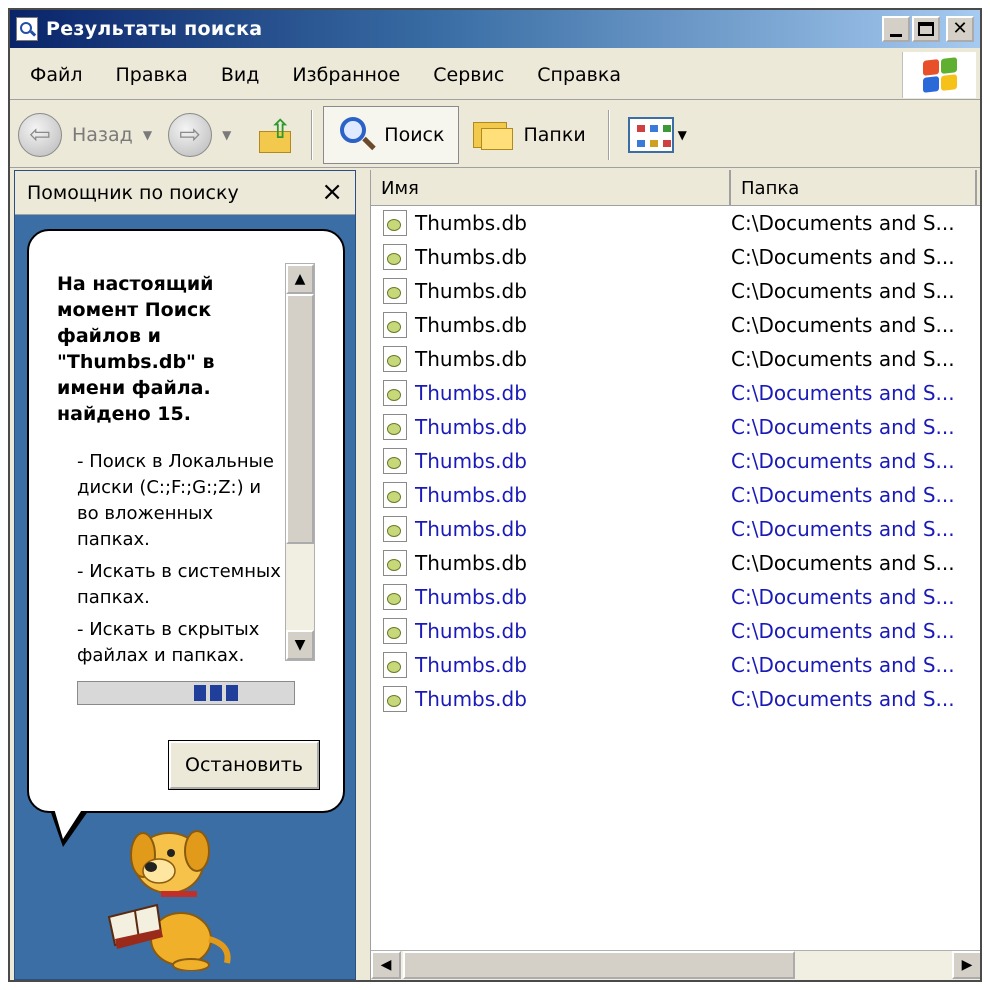 The height and width of the screenshot is (990, 990). Describe the element at coordinates (391, 134) in the screenshot. I see `search-button: Поиск` at that location.